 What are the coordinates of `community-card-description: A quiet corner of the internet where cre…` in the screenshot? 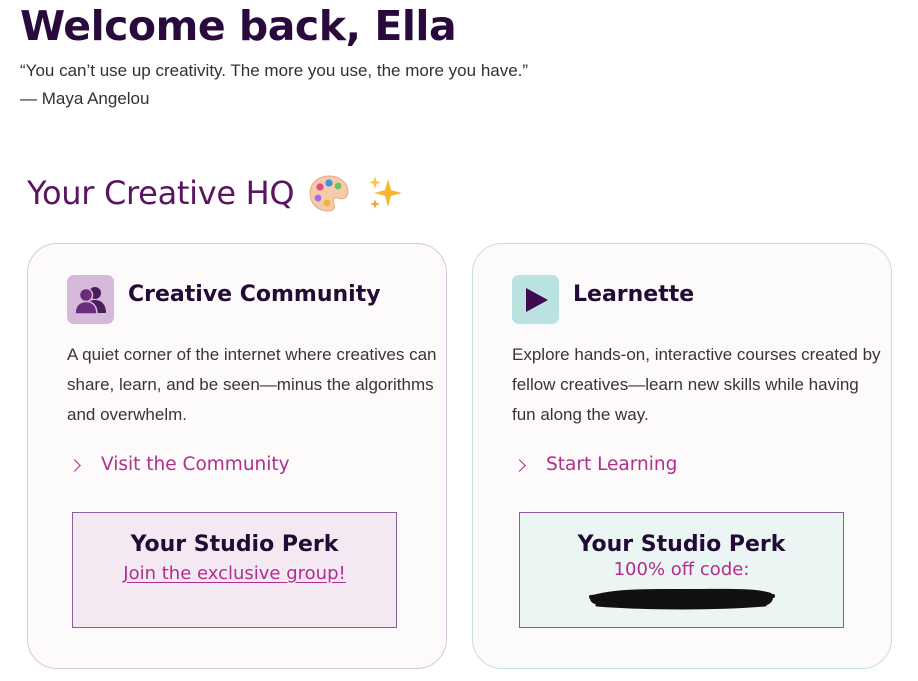 It's located at (252, 384).